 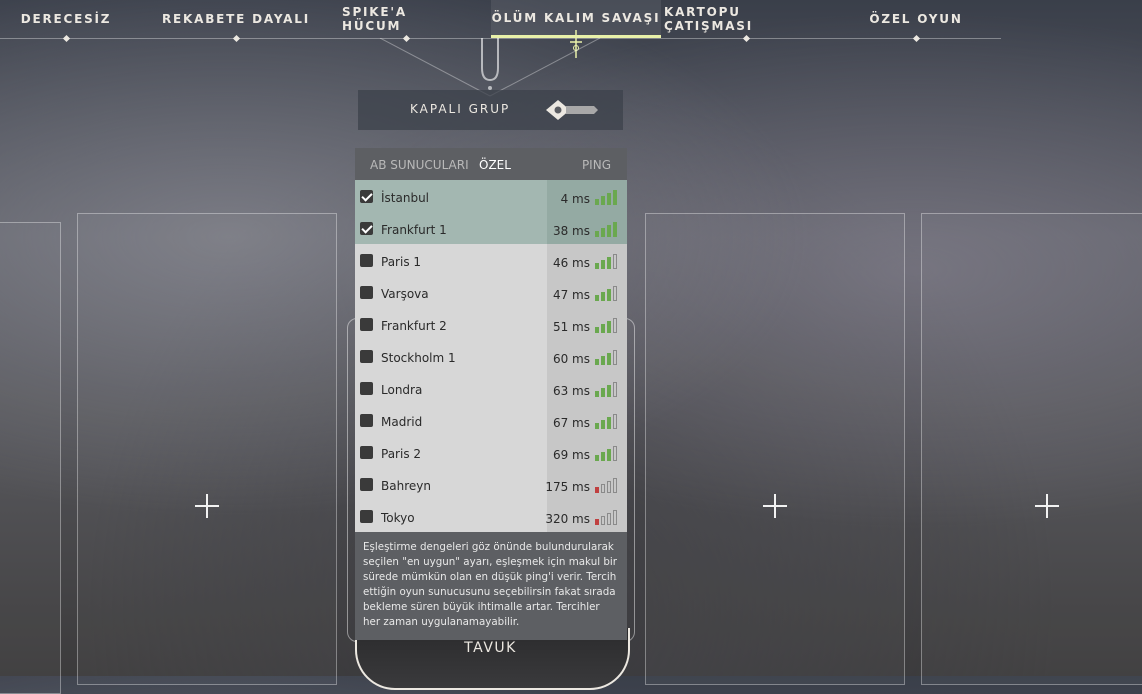 What do you see at coordinates (571, 231) in the screenshot?
I see `server-ping: 38 ms` at bounding box center [571, 231].